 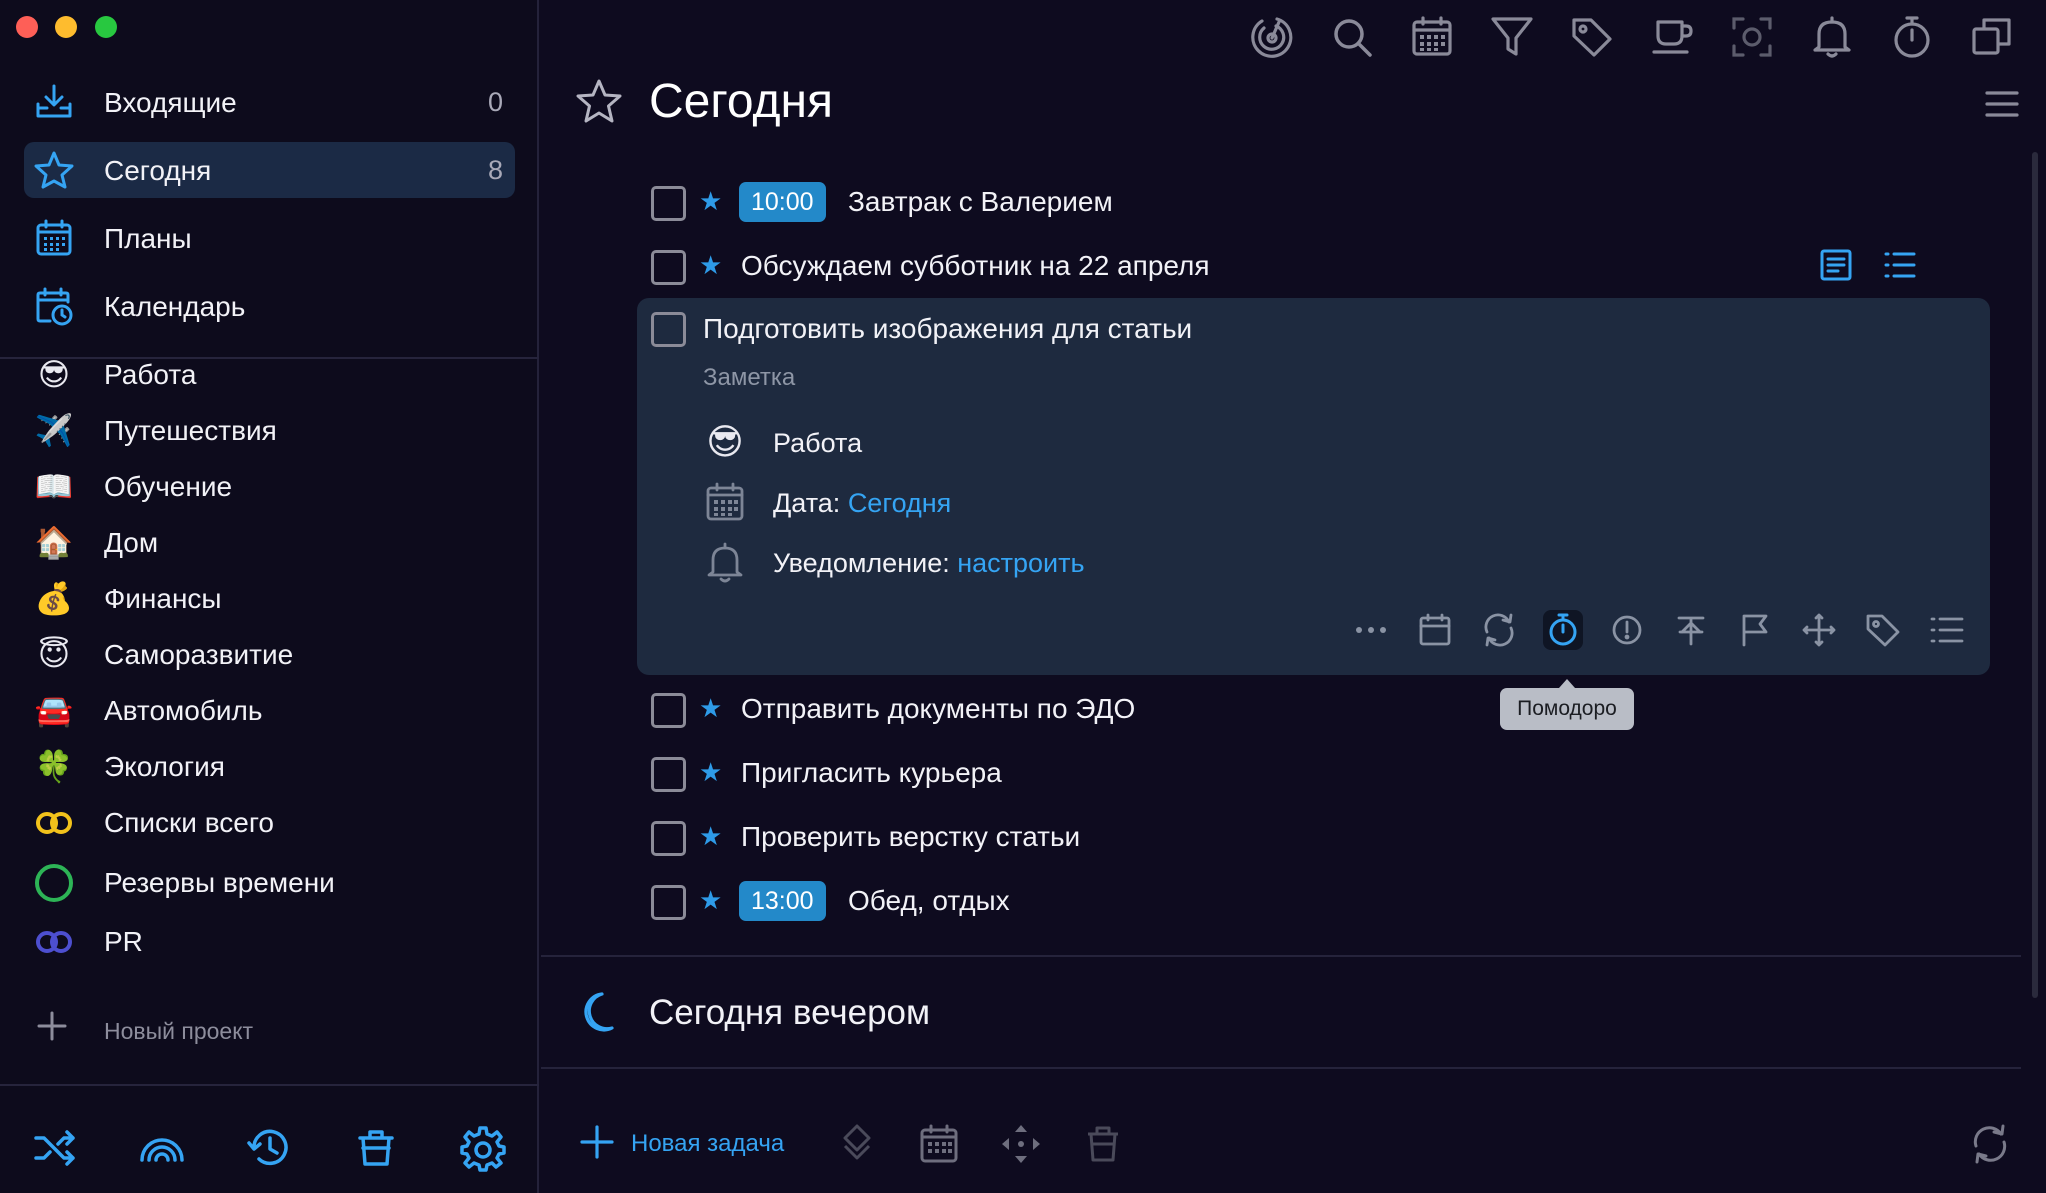 I want to click on sunglasses-emoji-icon: 😎, so click(x=54, y=374).